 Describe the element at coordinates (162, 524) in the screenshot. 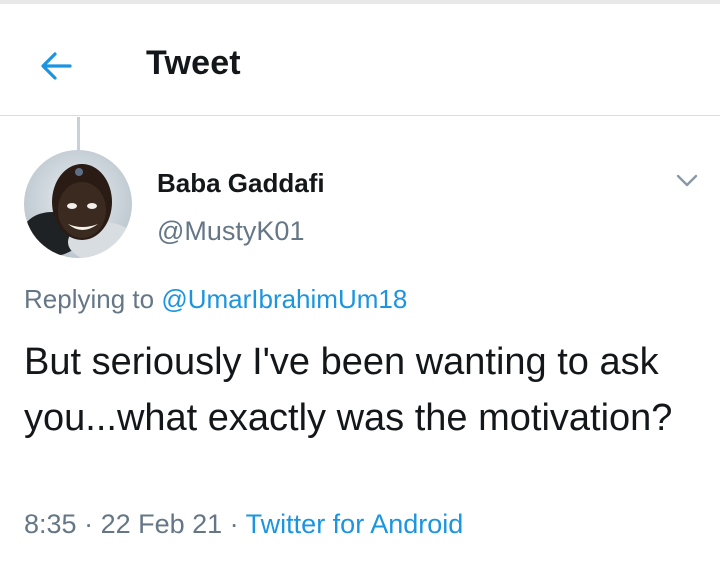

I see `tweet-date: 22 Feb 21` at that location.